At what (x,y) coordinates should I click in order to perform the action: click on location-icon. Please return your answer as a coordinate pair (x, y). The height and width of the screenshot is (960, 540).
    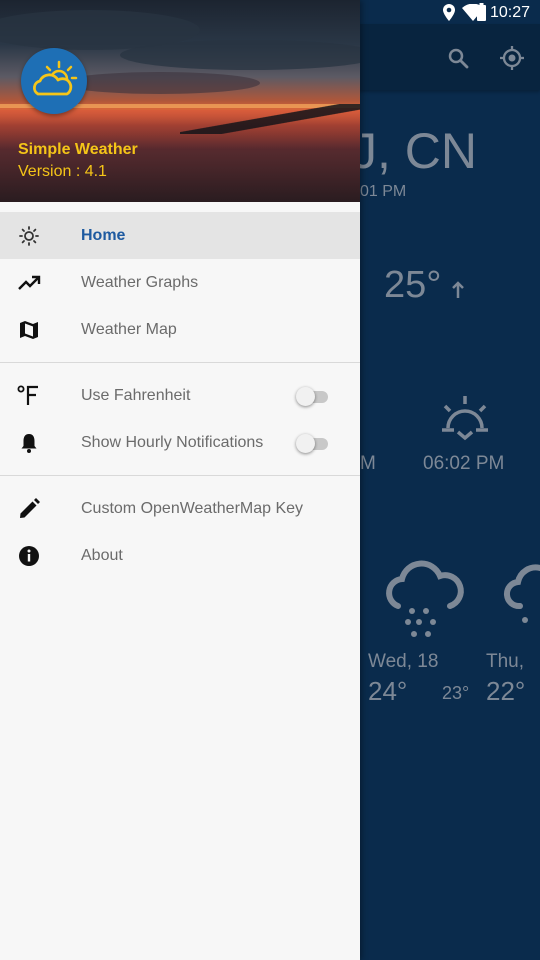
    Looking at the image, I should click on (449, 15).